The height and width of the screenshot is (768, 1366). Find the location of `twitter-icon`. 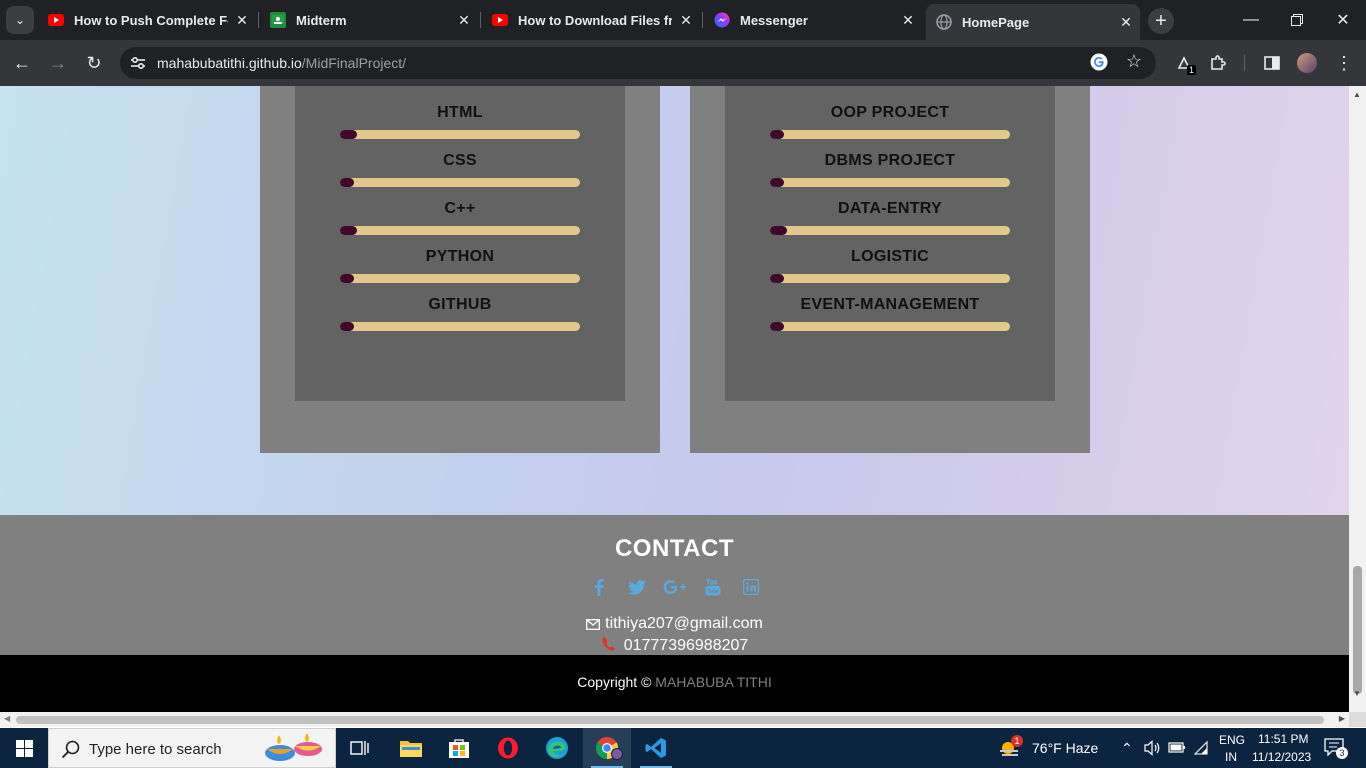

twitter-icon is located at coordinates (637, 587).